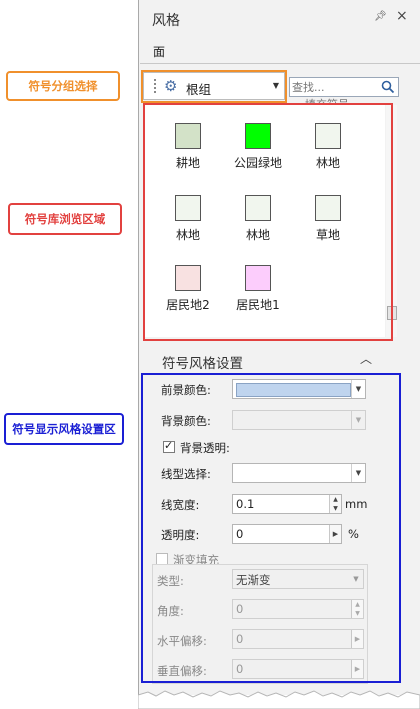 The width and height of the screenshot is (420, 709). Describe the element at coordinates (65, 219) in the screenshot. I see `library-browse-callout: 符号库浏览区域` at that location.